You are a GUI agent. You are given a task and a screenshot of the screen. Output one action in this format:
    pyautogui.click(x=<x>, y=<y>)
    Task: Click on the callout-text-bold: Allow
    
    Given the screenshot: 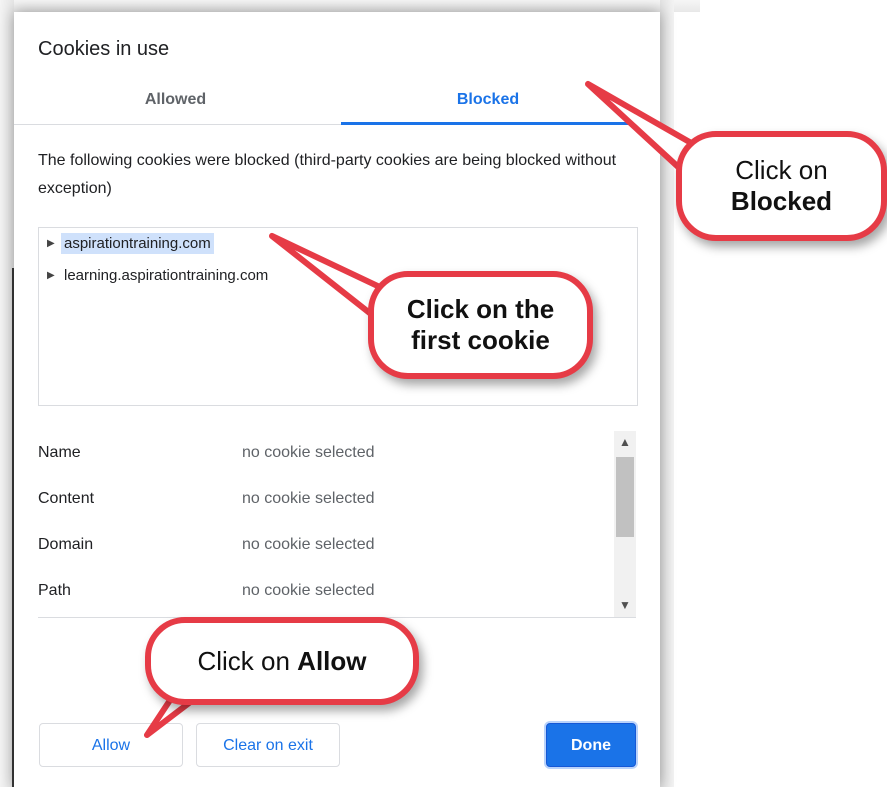 What is the action you would take?
    pyautogui.click(x=332, y=661)
    